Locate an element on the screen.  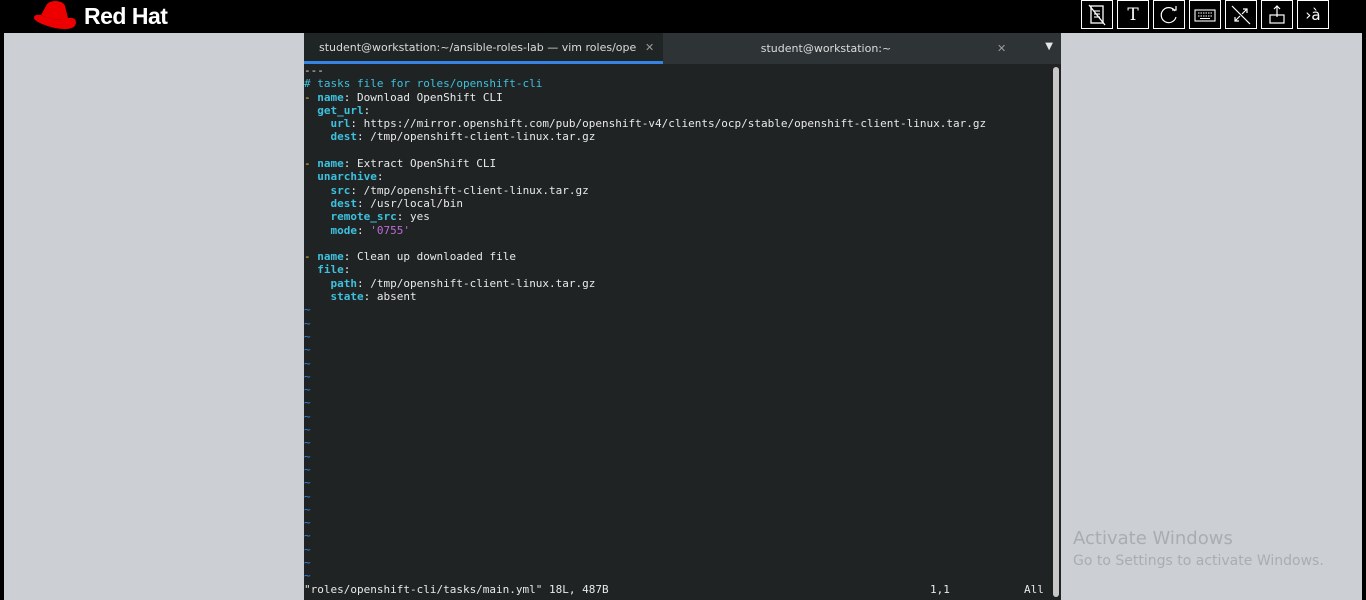
text-icon: T is located at coordinates (1133, 14).